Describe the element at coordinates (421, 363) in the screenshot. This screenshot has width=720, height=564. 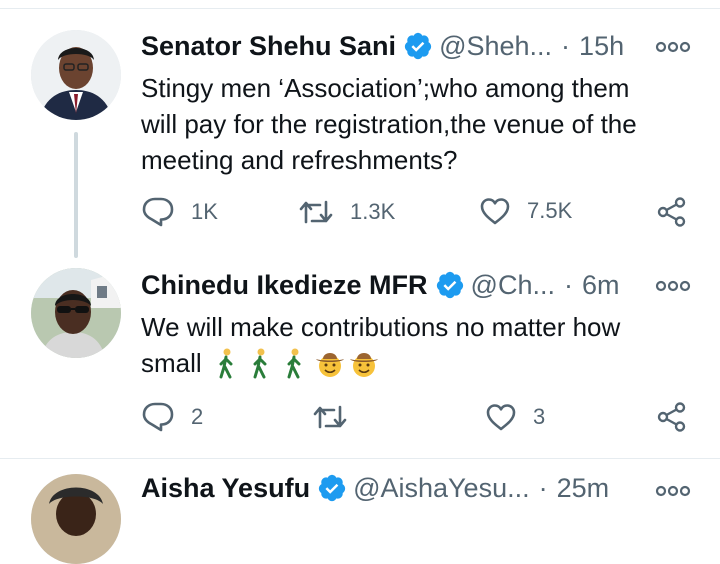
I see `tweet-text-line-2: small` at that location.